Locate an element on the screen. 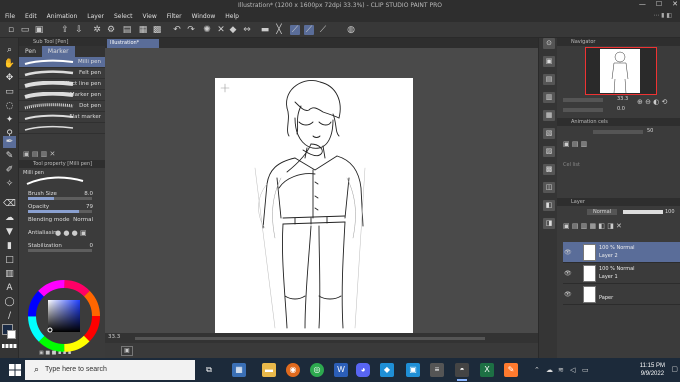 The height and width of the screenshot is (382, 680). property-row: Stabilization 0 is located at coordinates (62, 246).